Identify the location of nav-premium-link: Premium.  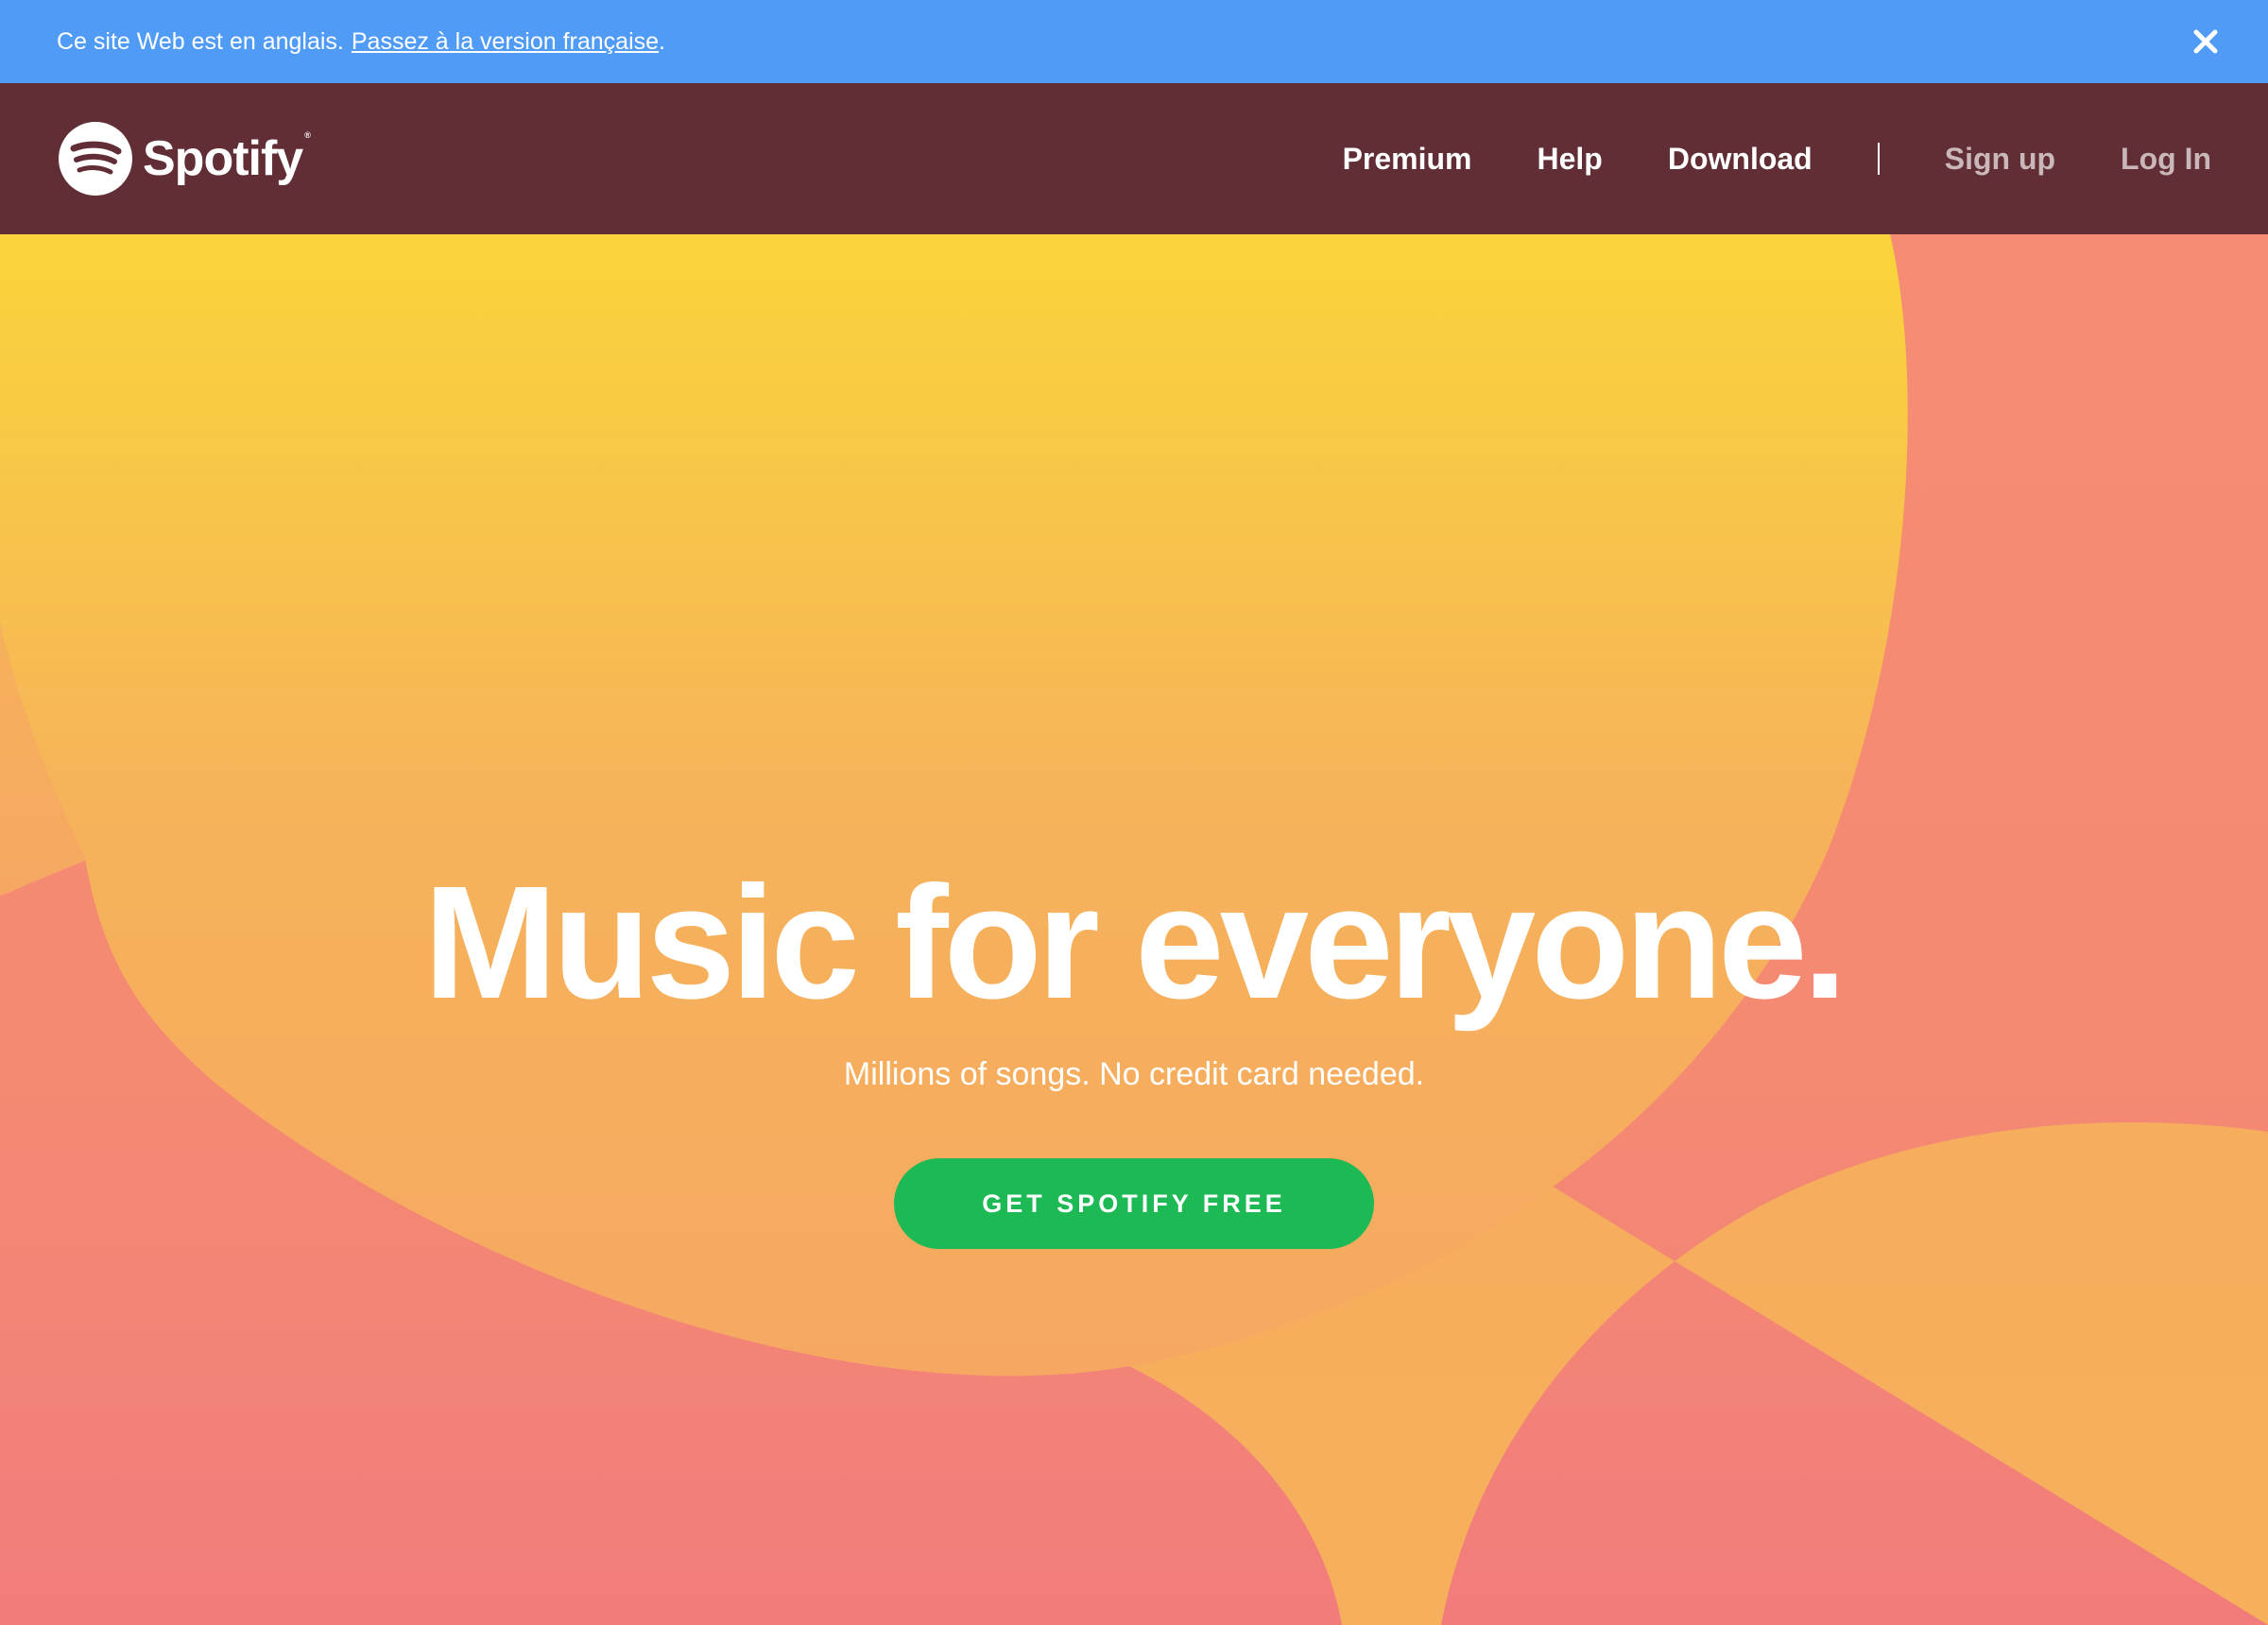
(1407, 160).